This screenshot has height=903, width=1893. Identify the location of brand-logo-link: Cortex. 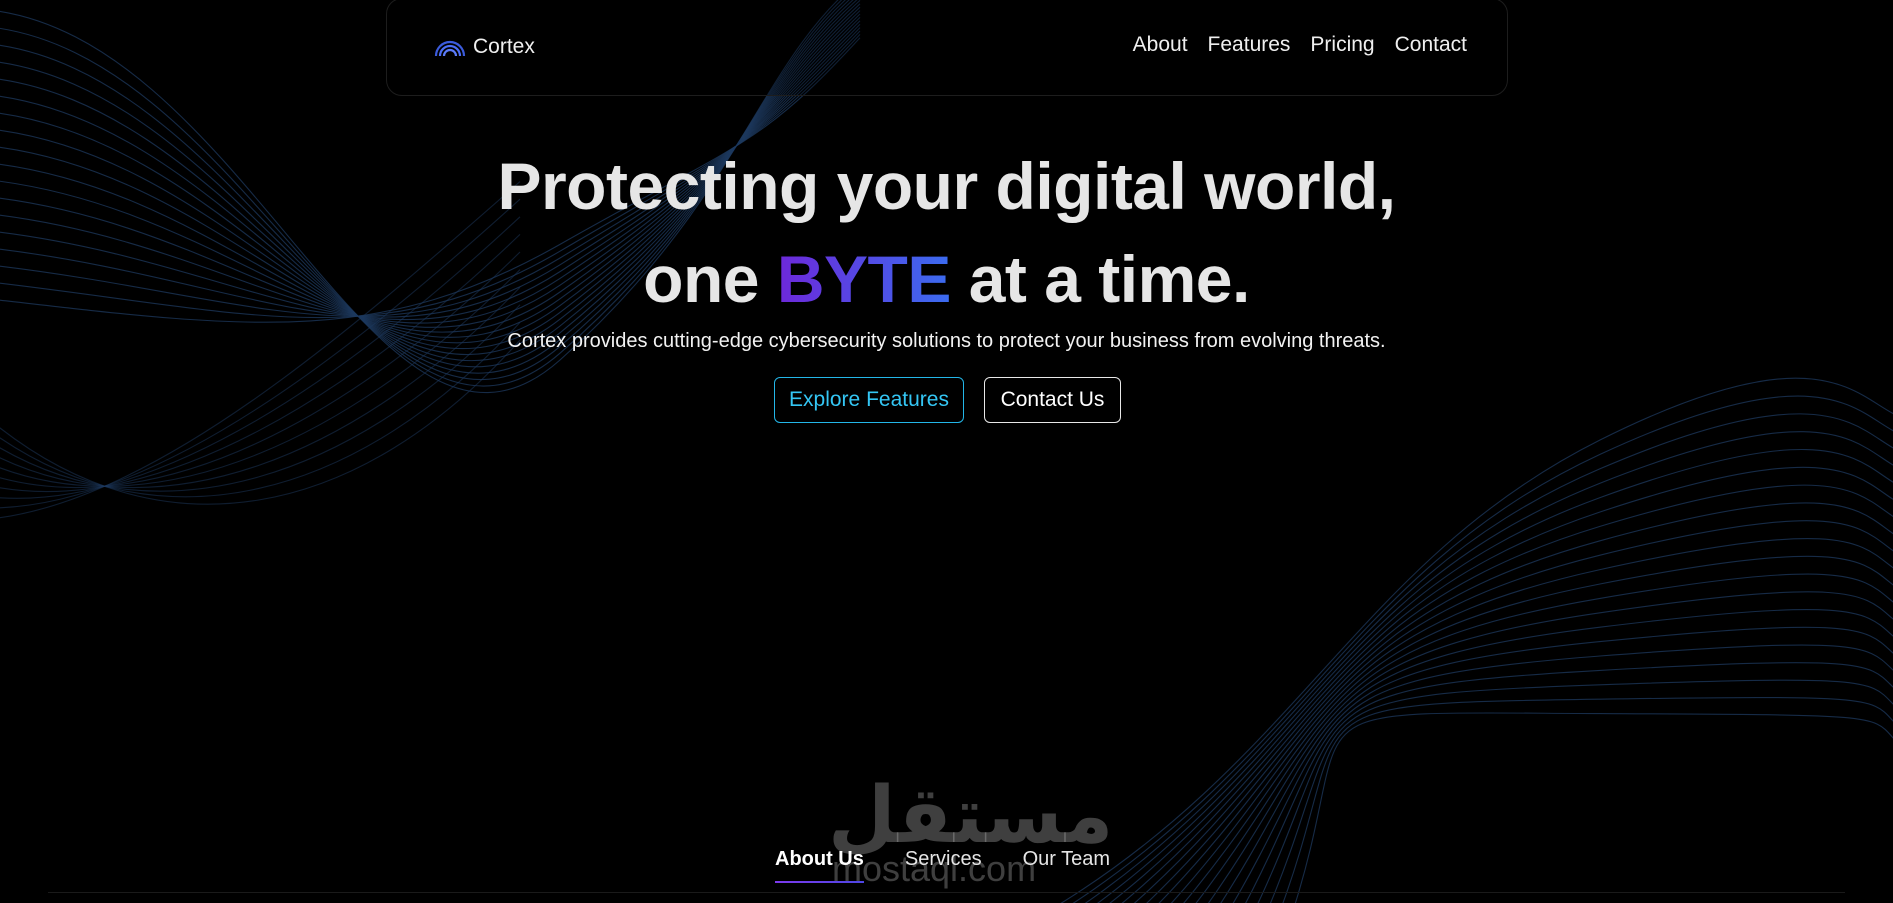
(484, 47).